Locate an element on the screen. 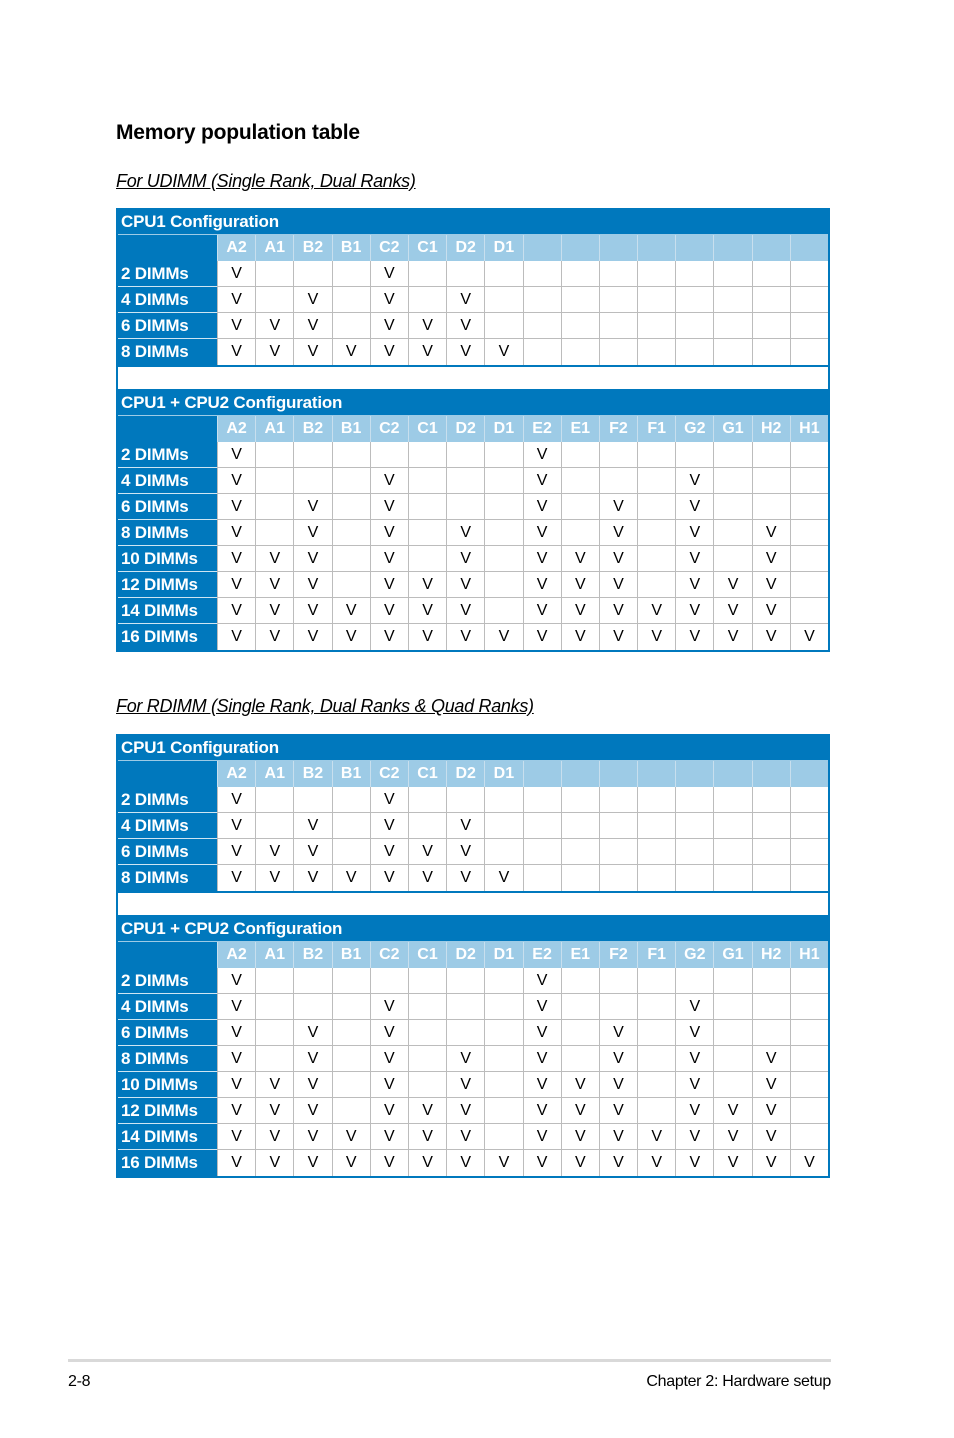 This screenshot has width=954, height=1438. slot-header-cell: C2 is located at coordinates (388, 955).